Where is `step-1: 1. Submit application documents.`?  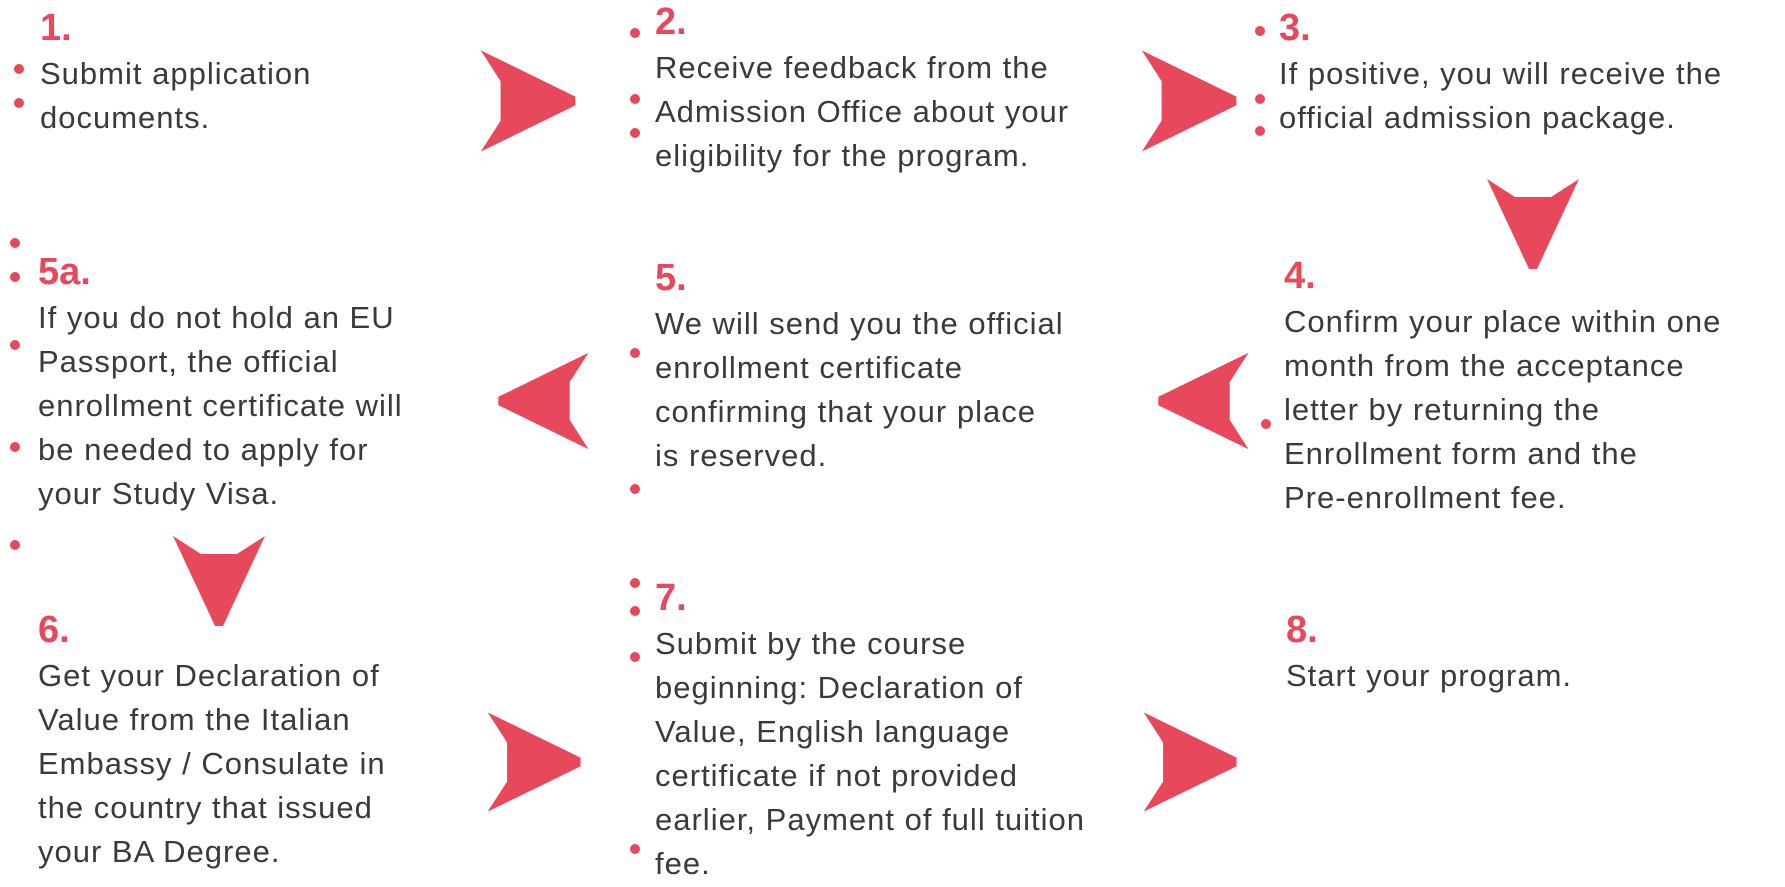
step-1: 1. Submit application documents. is located at coordinates (240, 74).